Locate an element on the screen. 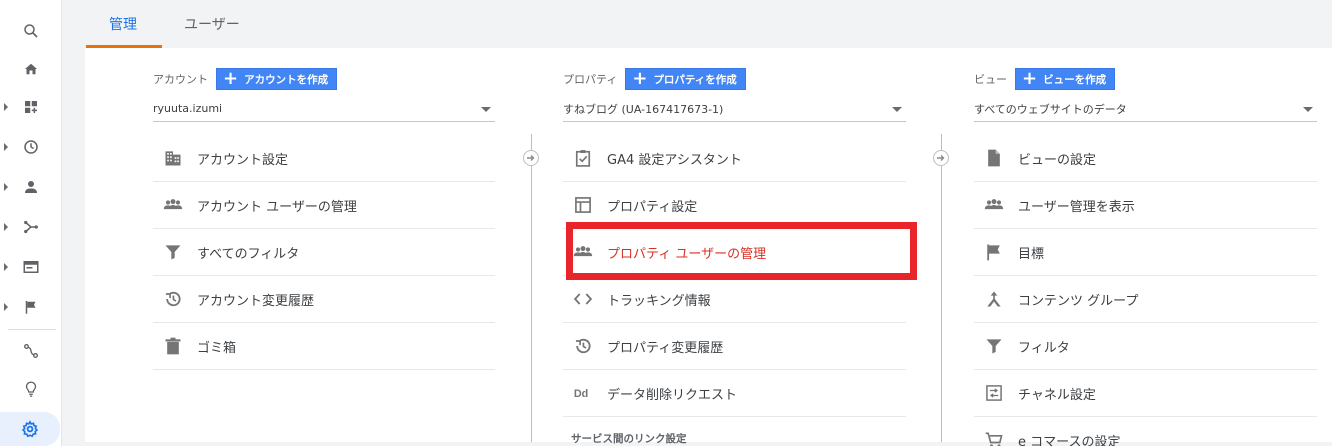 This screenshot has width=1332, height=446. create-property-button: + プロパティを作成 is located at coordinates (685, 79).